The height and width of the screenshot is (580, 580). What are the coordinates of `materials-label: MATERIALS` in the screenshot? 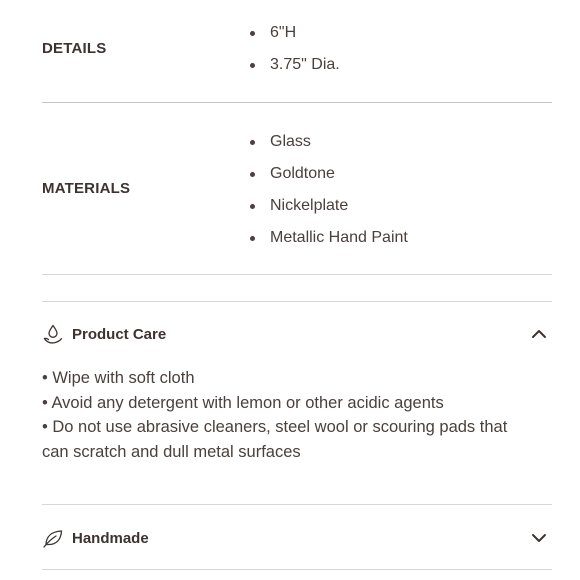 It's located at (86, 188).